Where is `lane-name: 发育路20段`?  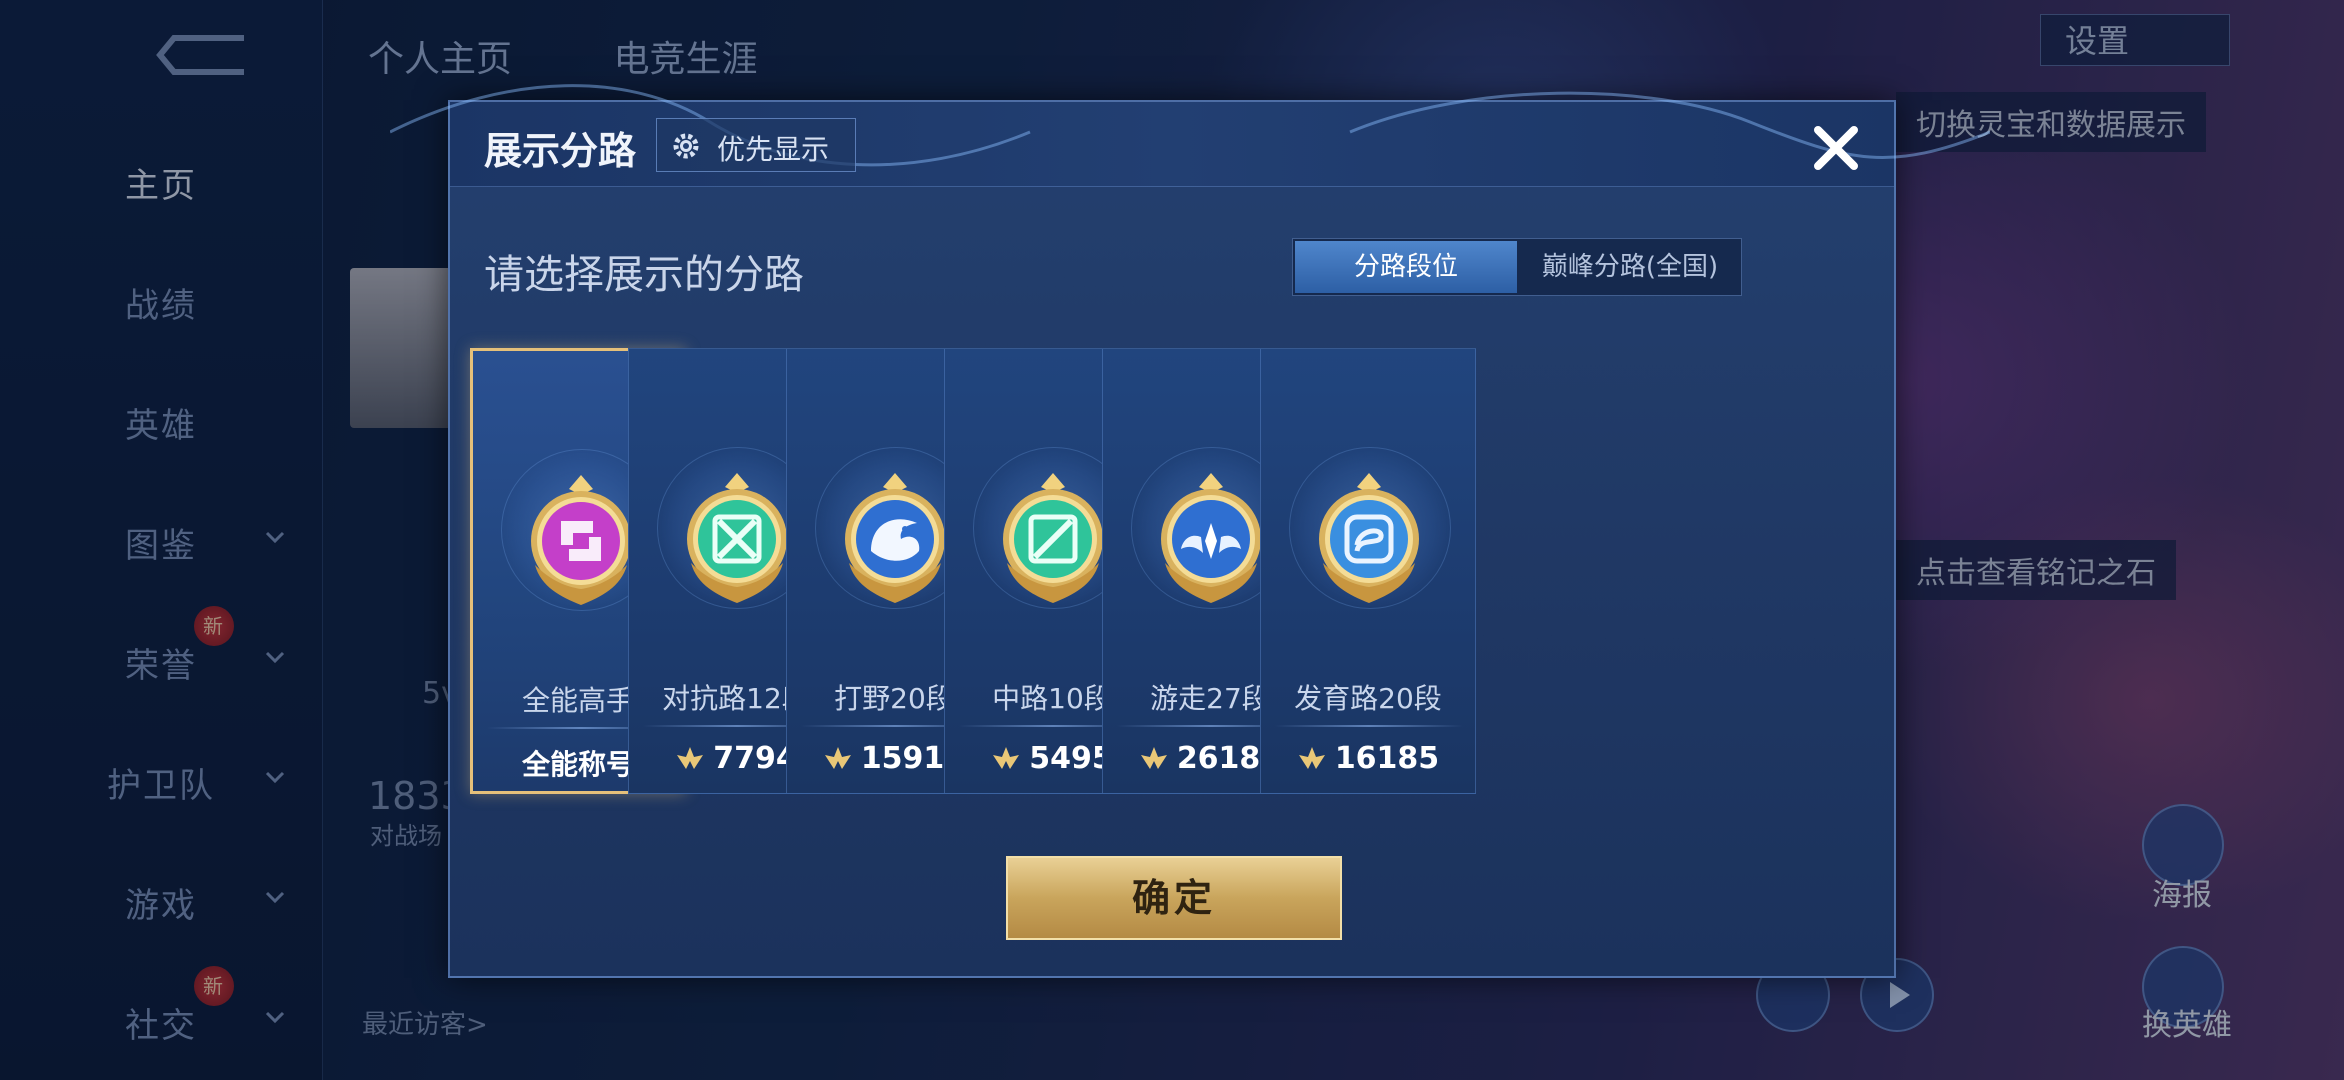
lane-name: 发育路20段 is located at coordinates (1368, 698).